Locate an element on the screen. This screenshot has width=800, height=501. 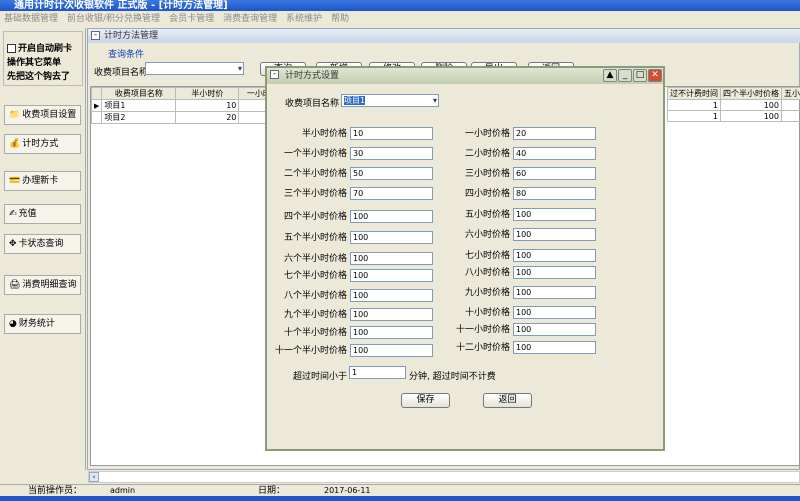
sidebar-item-label: 办理新卡 is located at coordinates (40, 181).